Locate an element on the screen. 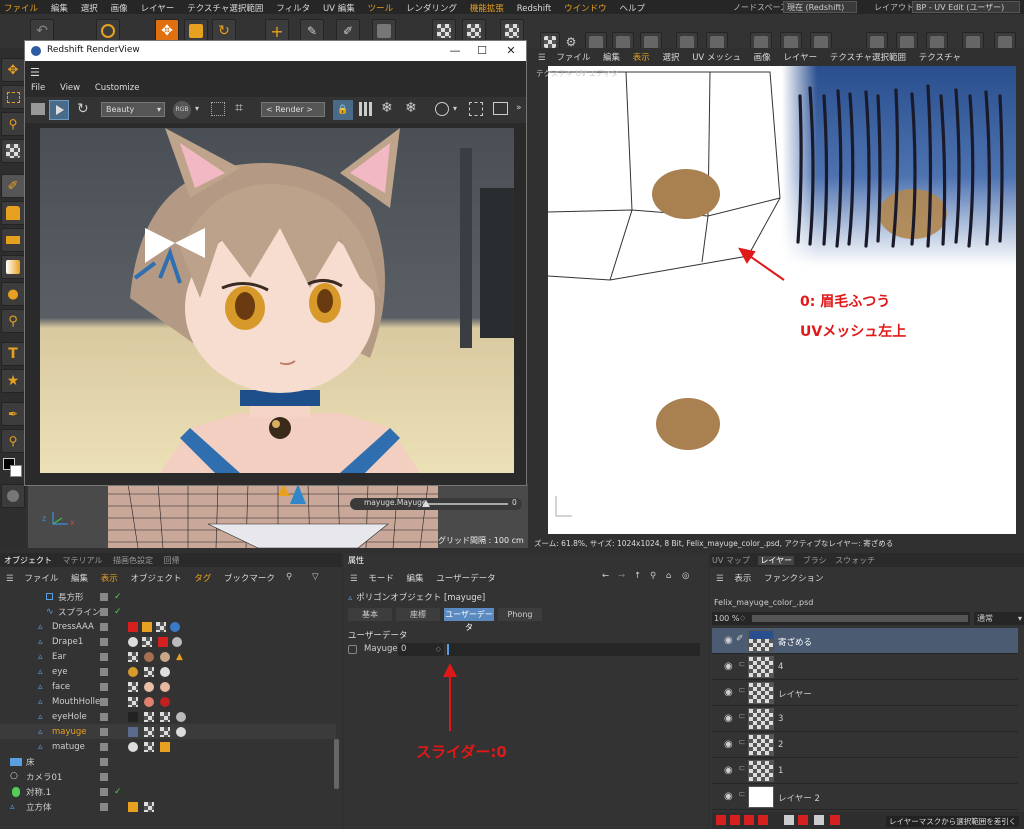  magic-wand-tool: ⚲ is located at coordinates (13, 124).